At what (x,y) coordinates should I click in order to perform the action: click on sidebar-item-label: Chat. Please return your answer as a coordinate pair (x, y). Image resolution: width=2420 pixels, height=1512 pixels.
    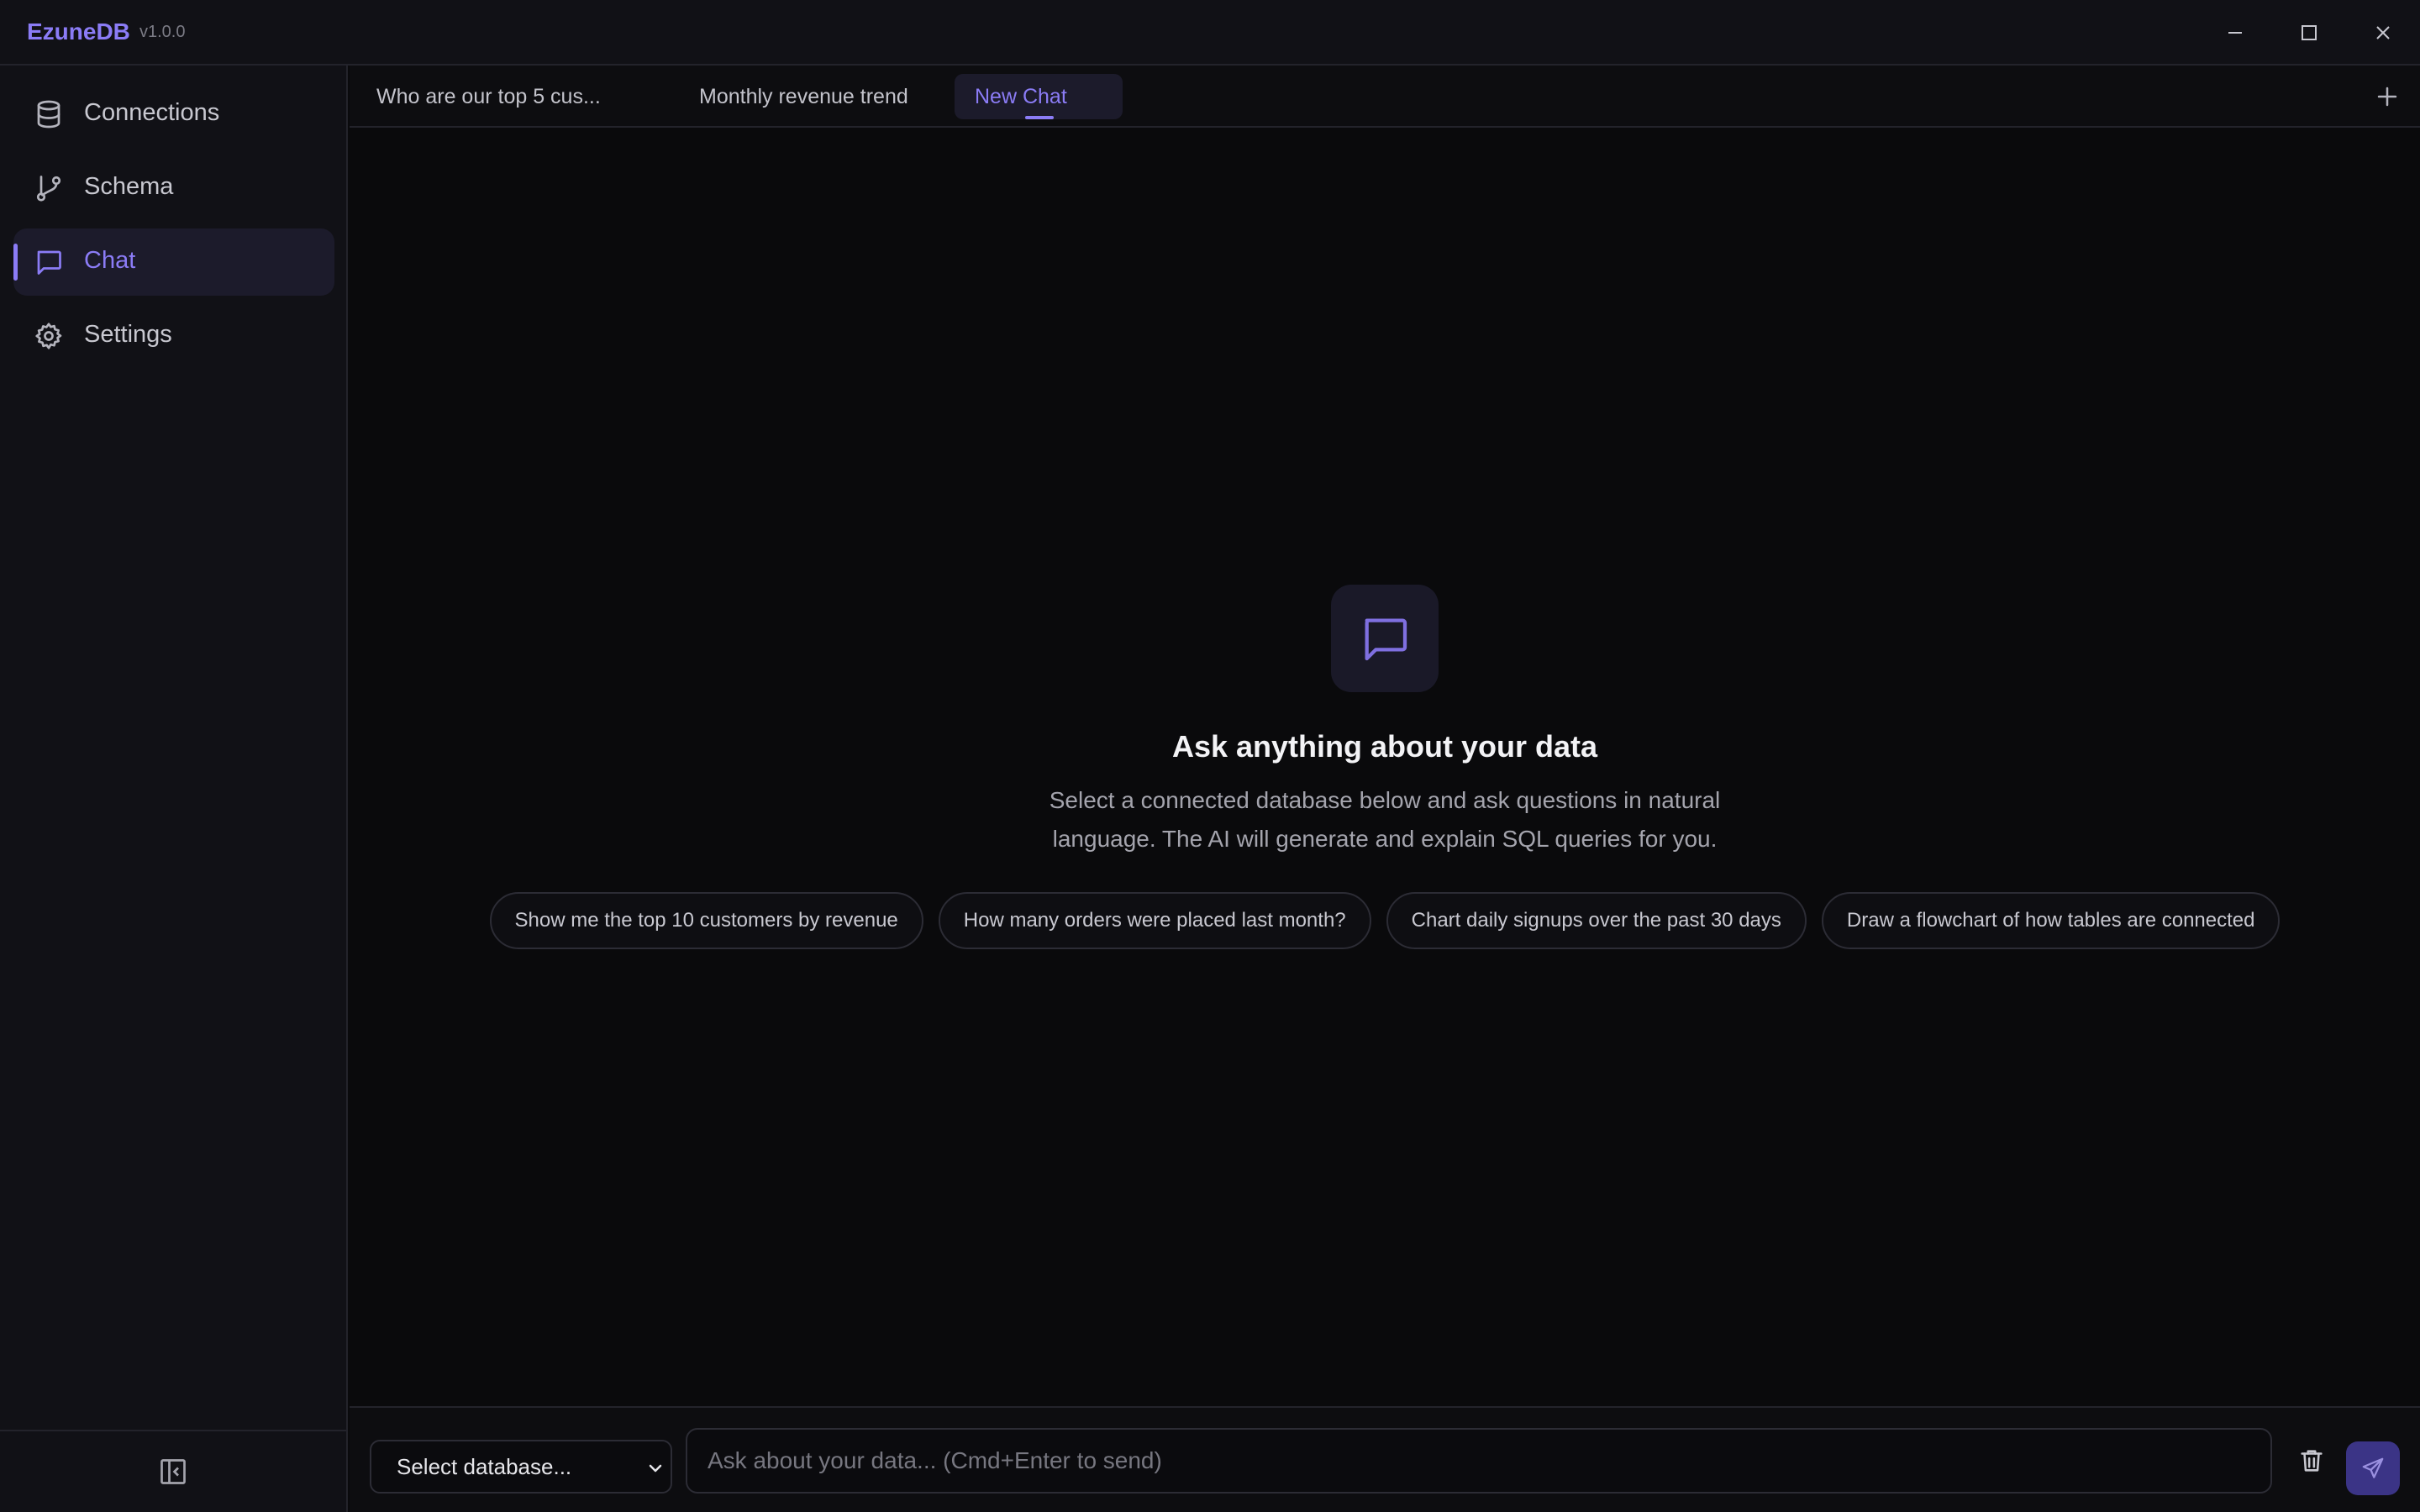
    Looking at the image, I should click on (110, 260).